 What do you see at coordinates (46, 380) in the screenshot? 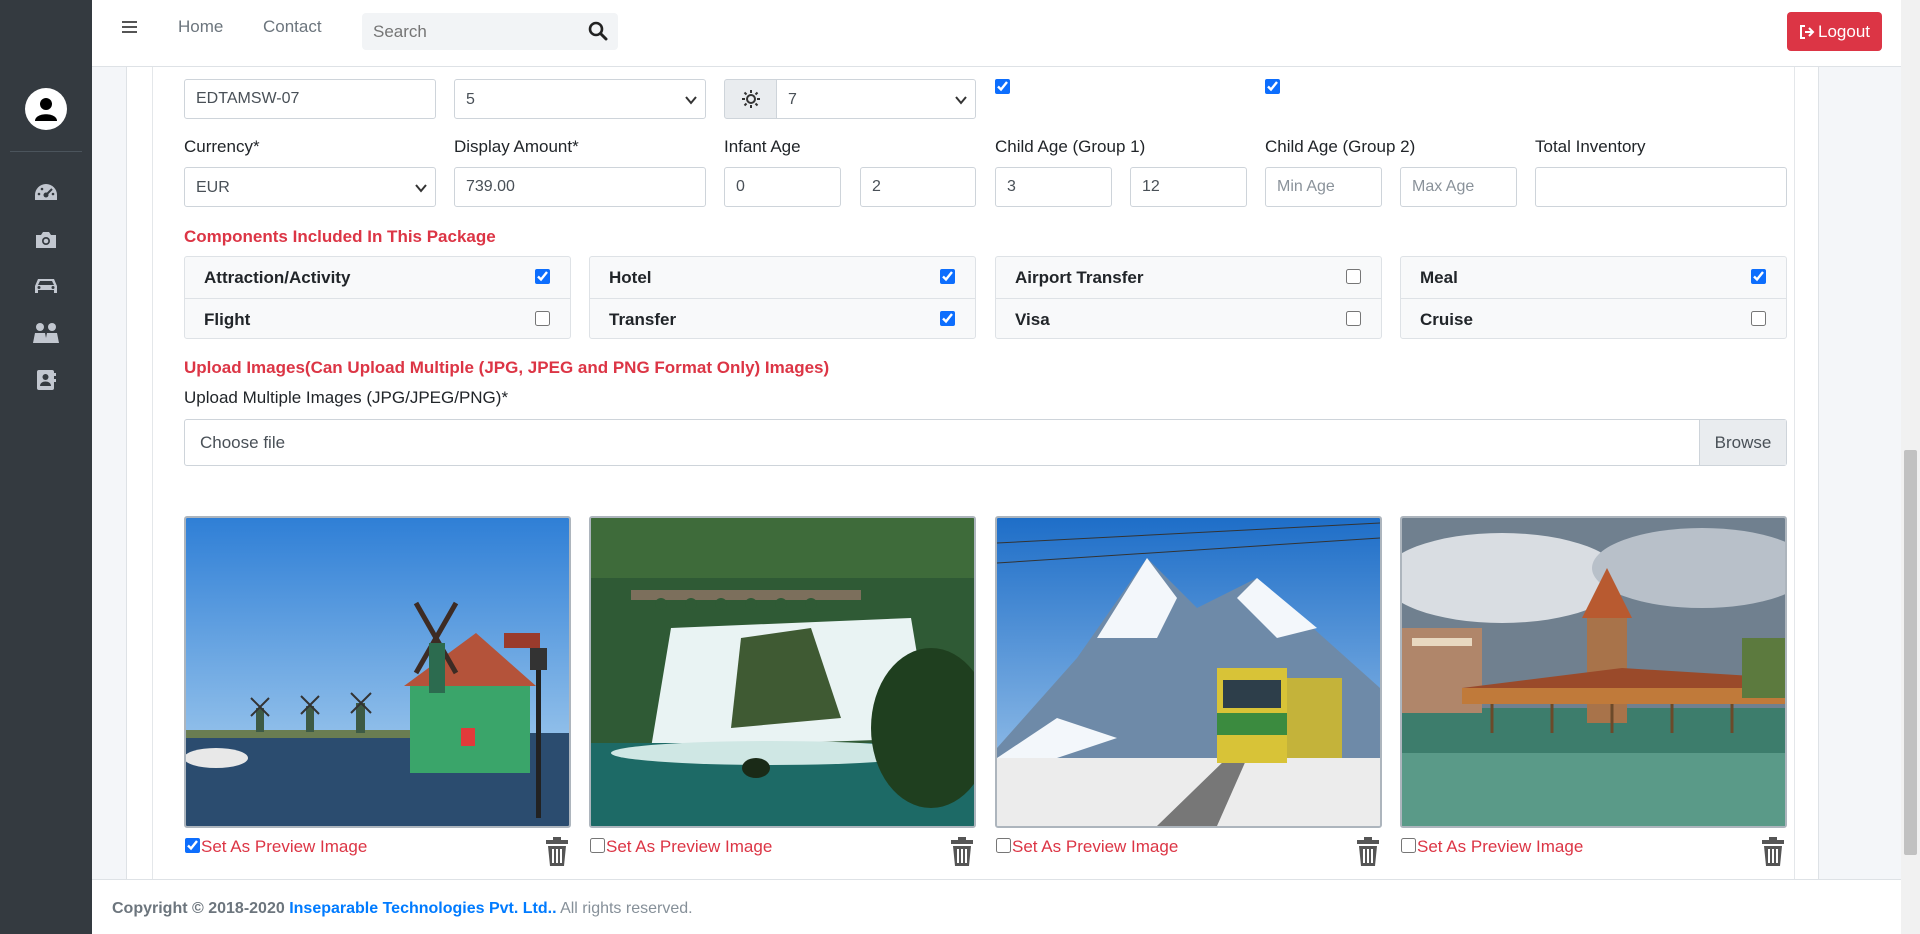
I see `contacts-icon` at bounding box center [46, 380].